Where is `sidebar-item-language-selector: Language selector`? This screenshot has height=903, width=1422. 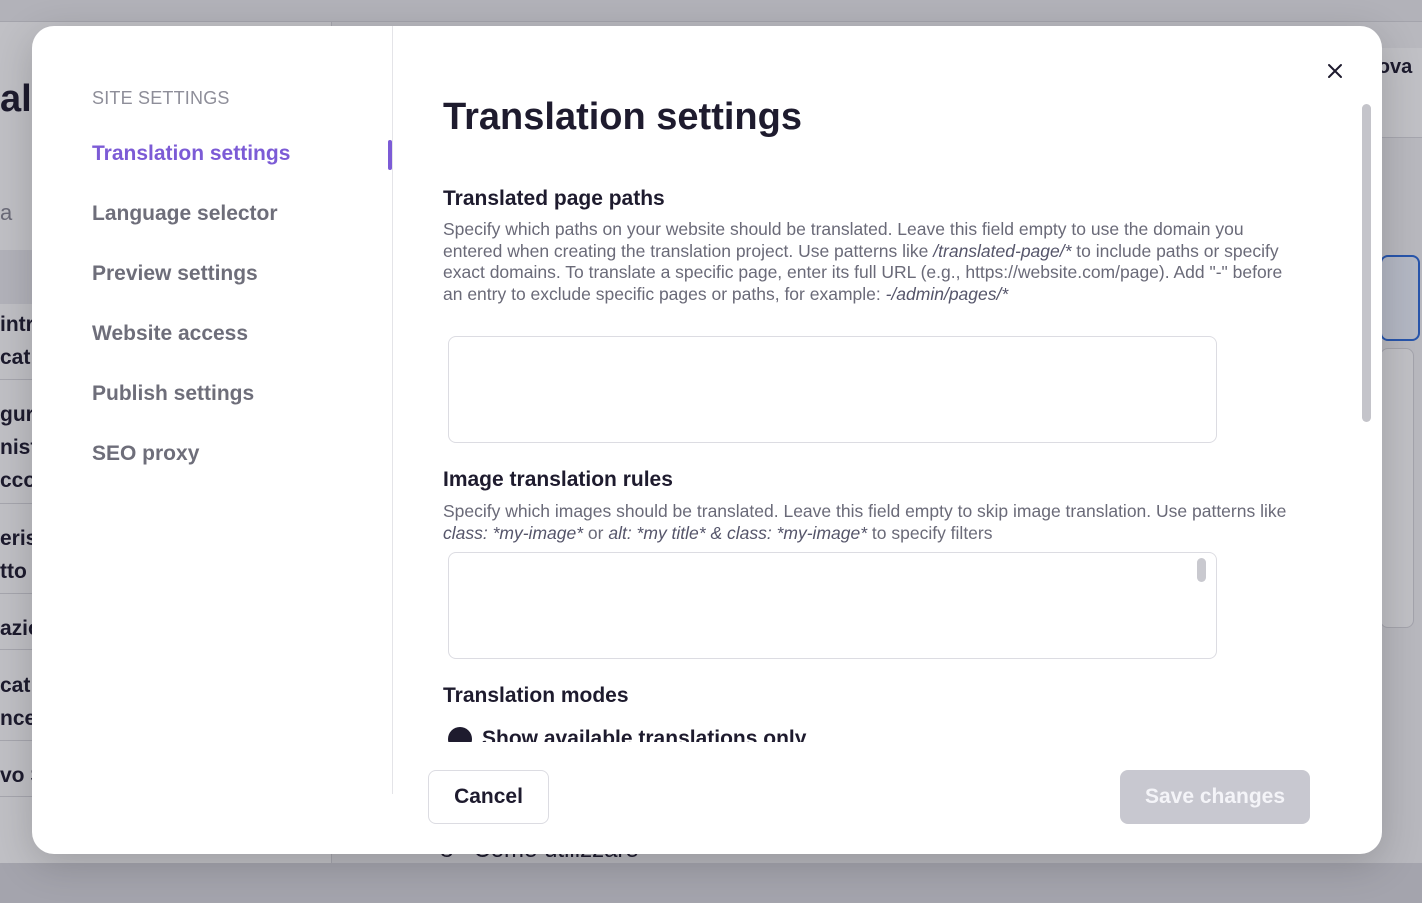
sidebar-item-language-selector: Language selector is located at coordinates (185, 214).